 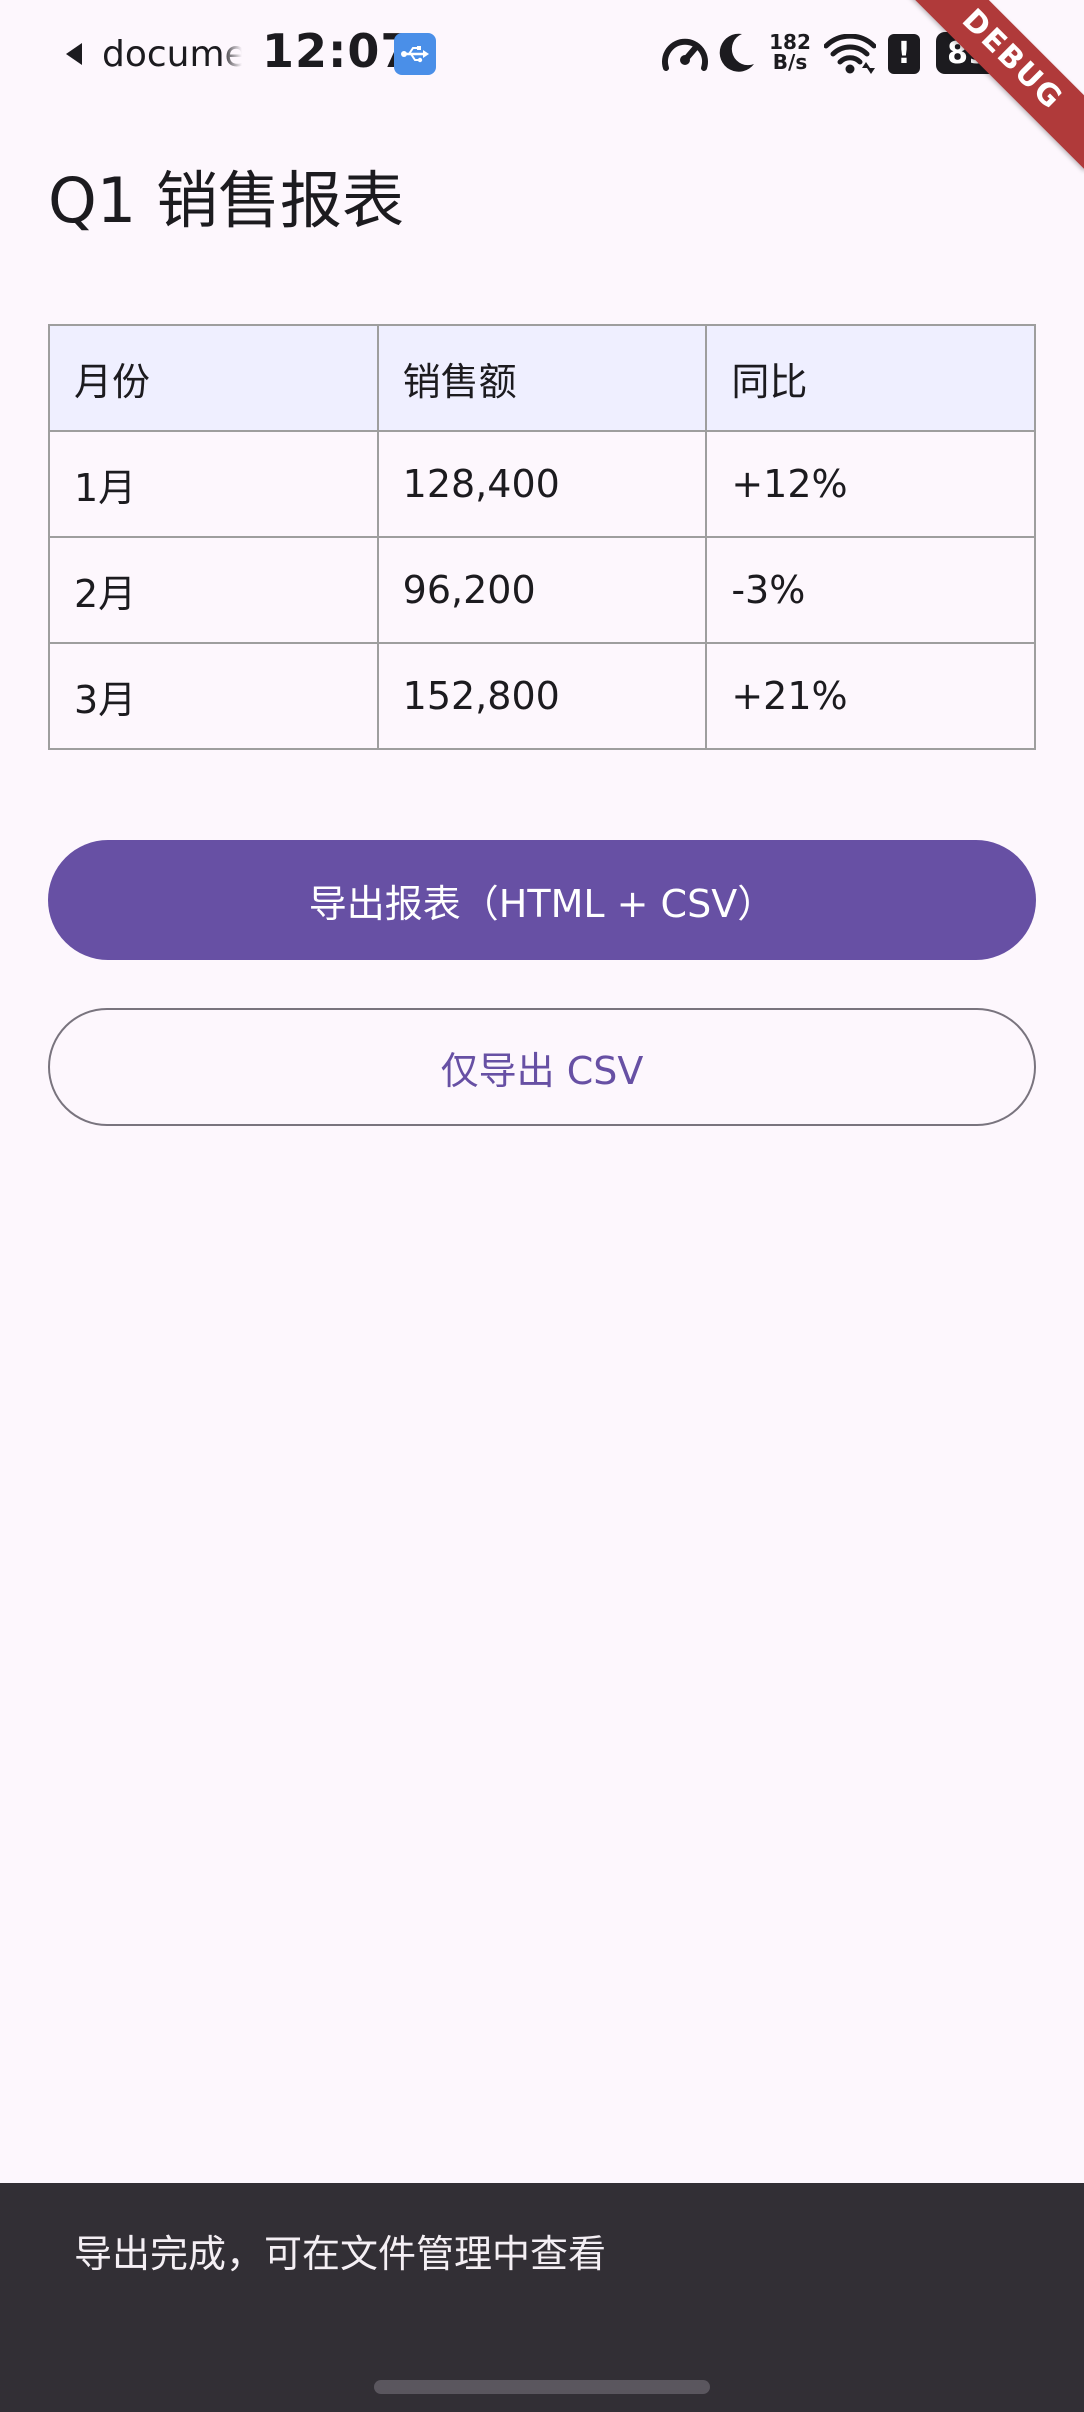 I want to click on alert-icon: !, so click(x=904, y=54).